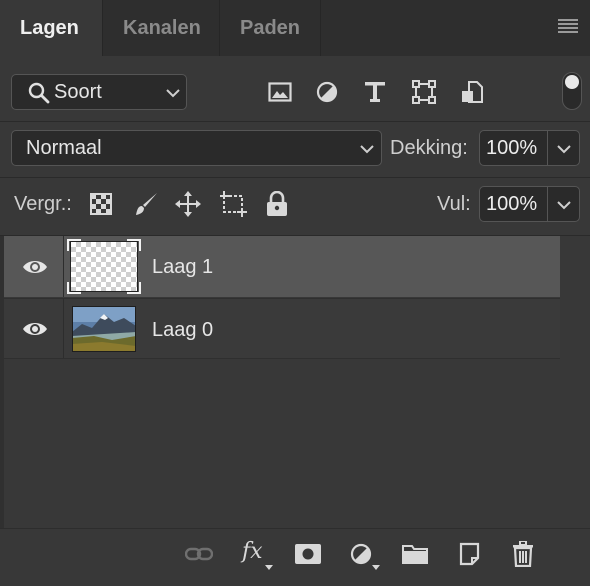  Describe the element at coordinates (104, 266) in the screenshot. I see `selection-corners-icon` at that location.